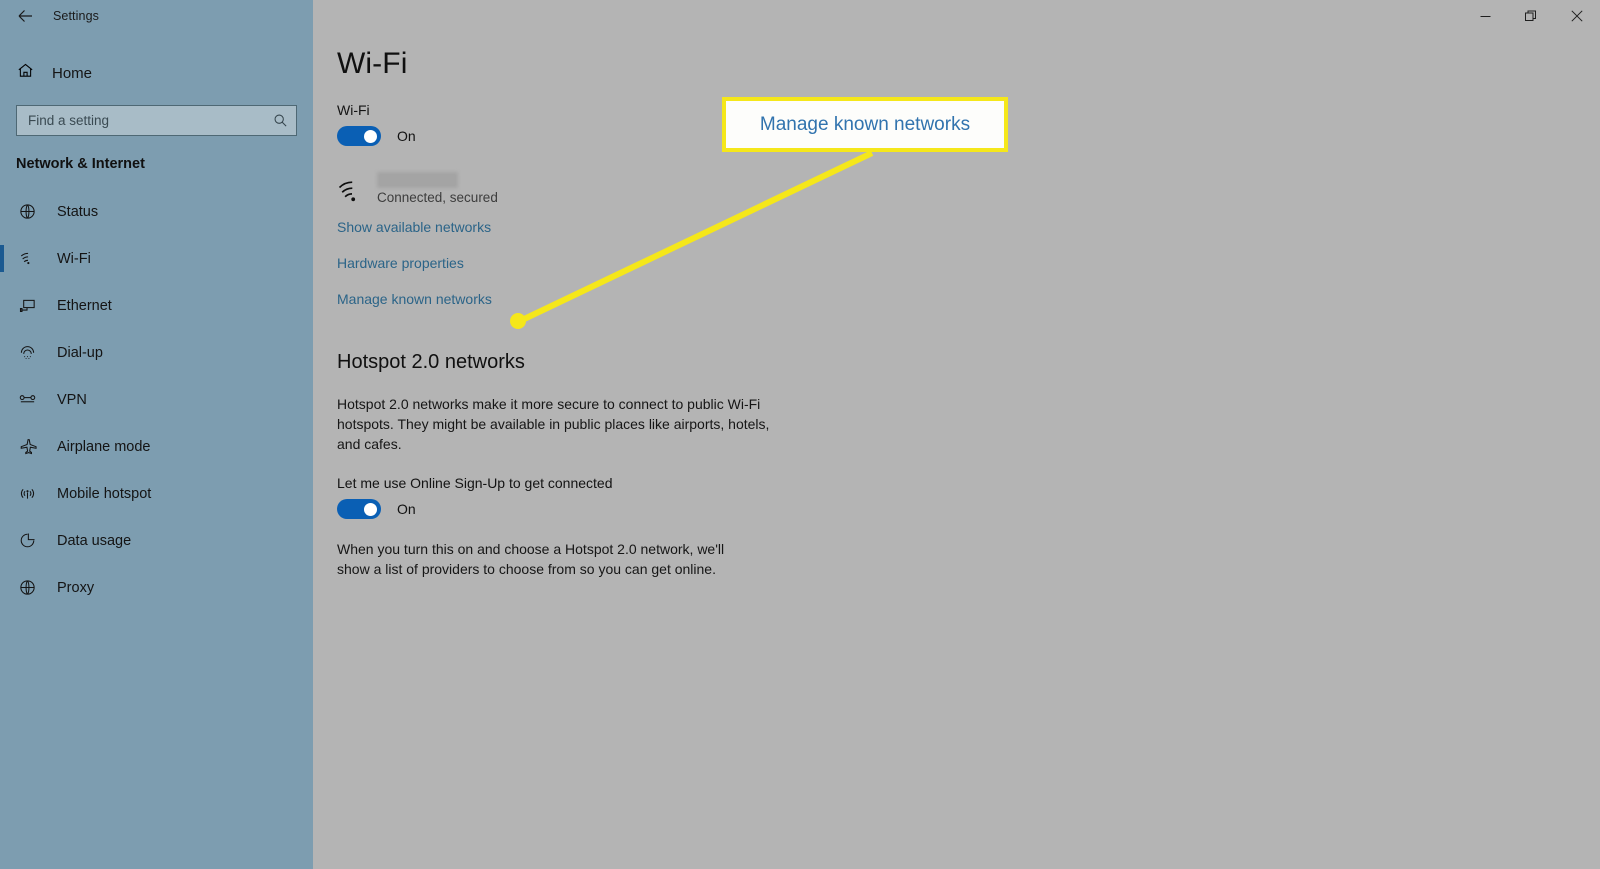 This screenshot has height=869, width=1600. What do you see at coordinates (370, 509) in the screenshot?
I see `online-signup-toggle-knob` at bounding box center [370, 509].